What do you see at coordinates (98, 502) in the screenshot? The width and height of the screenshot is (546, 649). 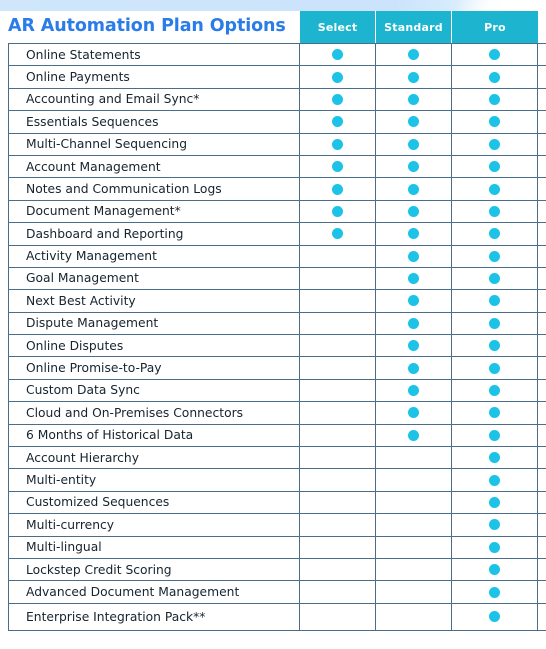 I see `feature-label: Customized Sequences` at bounding box center [98, 502].